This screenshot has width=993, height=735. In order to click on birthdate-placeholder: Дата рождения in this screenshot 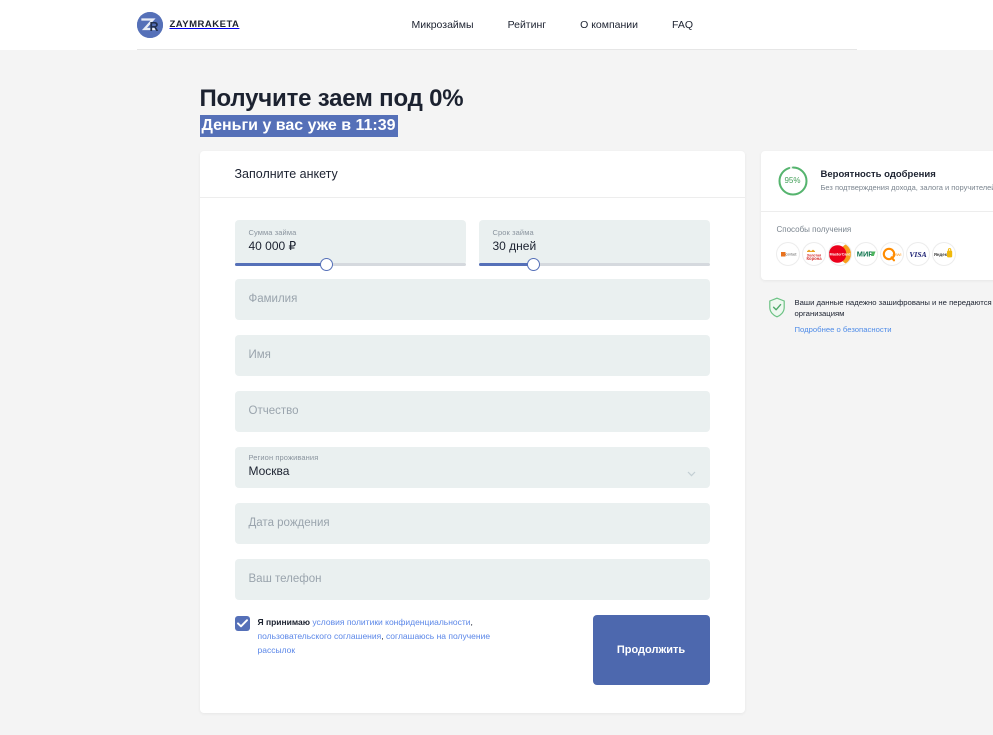, I will do `click(289, 523)`.